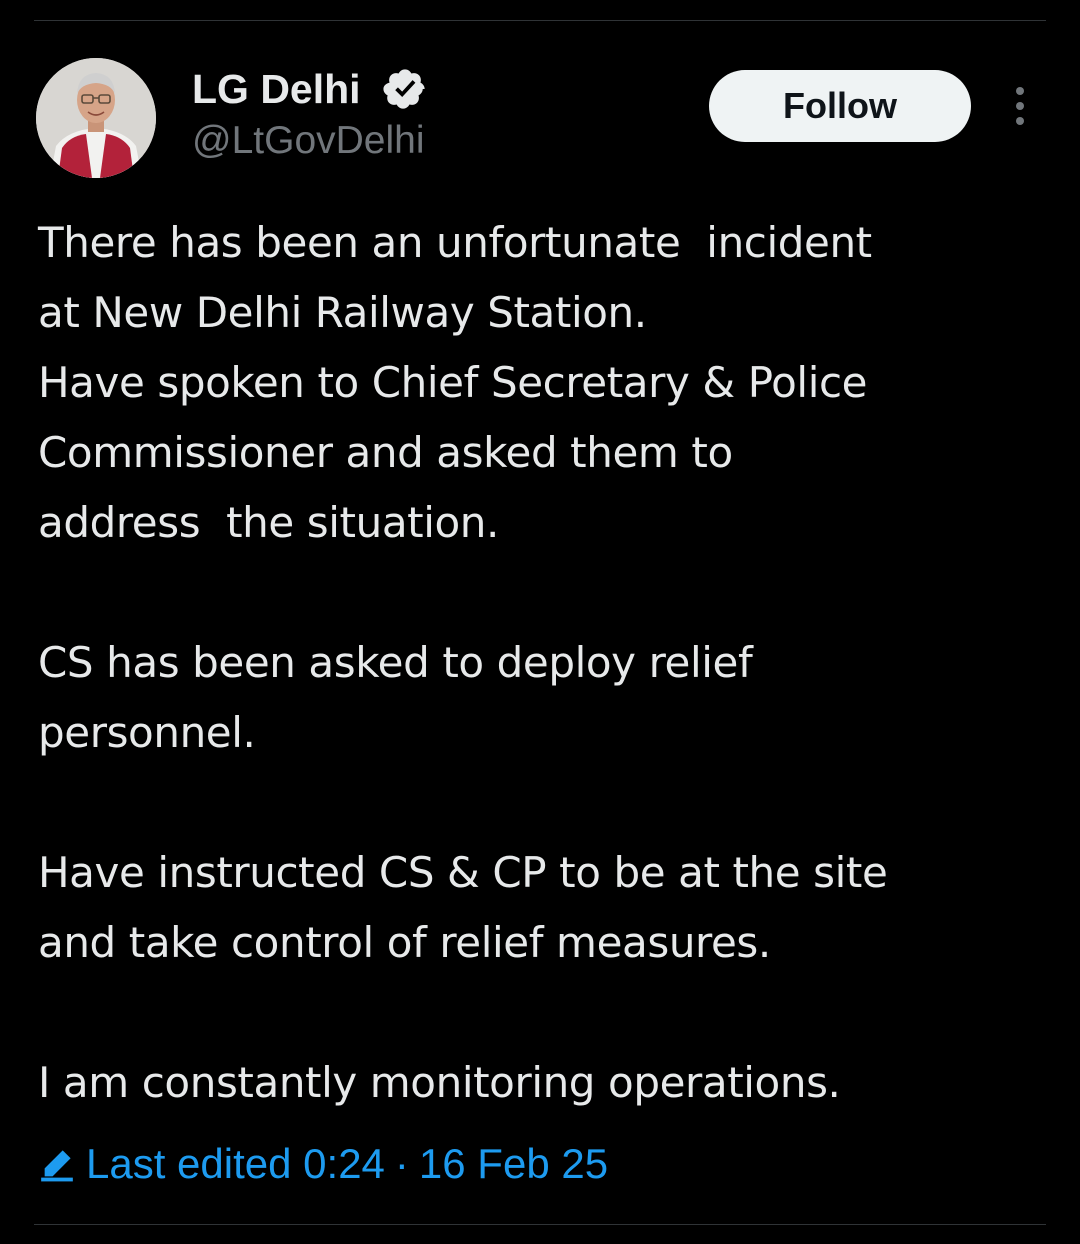 The height and width of the screenshot is (1244, 1080). I want to click on tweet-line: and take control of relief measures., so click(404, 942).